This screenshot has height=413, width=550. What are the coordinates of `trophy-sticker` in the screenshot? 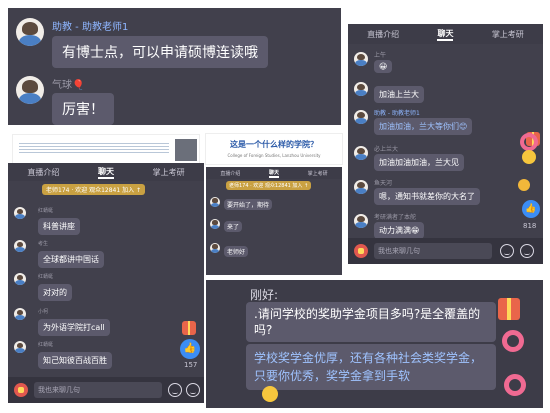 It's located at (524, 185).